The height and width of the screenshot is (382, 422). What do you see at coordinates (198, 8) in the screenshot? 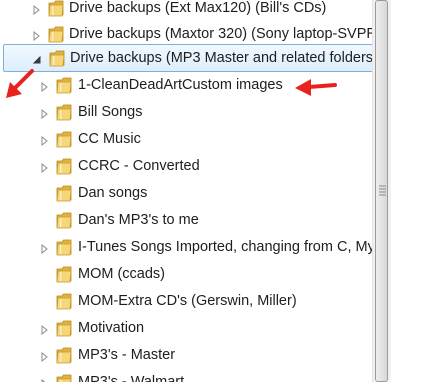
I see `tree-item-label: Drive backups (Ext Max120) (Bill's CDs)` at bounding box center [198, 8].